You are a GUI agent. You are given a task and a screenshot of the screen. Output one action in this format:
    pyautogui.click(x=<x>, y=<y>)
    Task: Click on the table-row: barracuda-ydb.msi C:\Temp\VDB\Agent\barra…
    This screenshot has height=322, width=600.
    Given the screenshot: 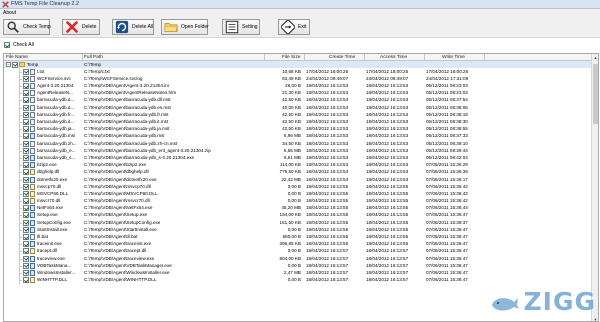 What is the action you would take?
    pyautogui.click(x=298, y=136)
    